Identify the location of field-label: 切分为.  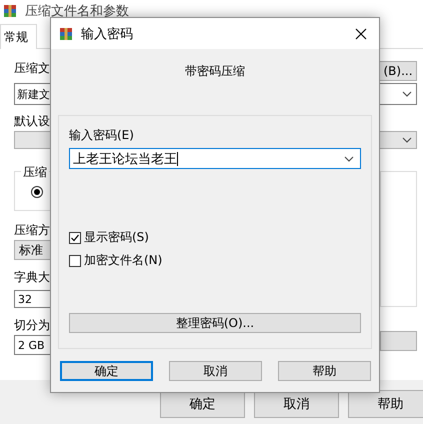
(32, 325).